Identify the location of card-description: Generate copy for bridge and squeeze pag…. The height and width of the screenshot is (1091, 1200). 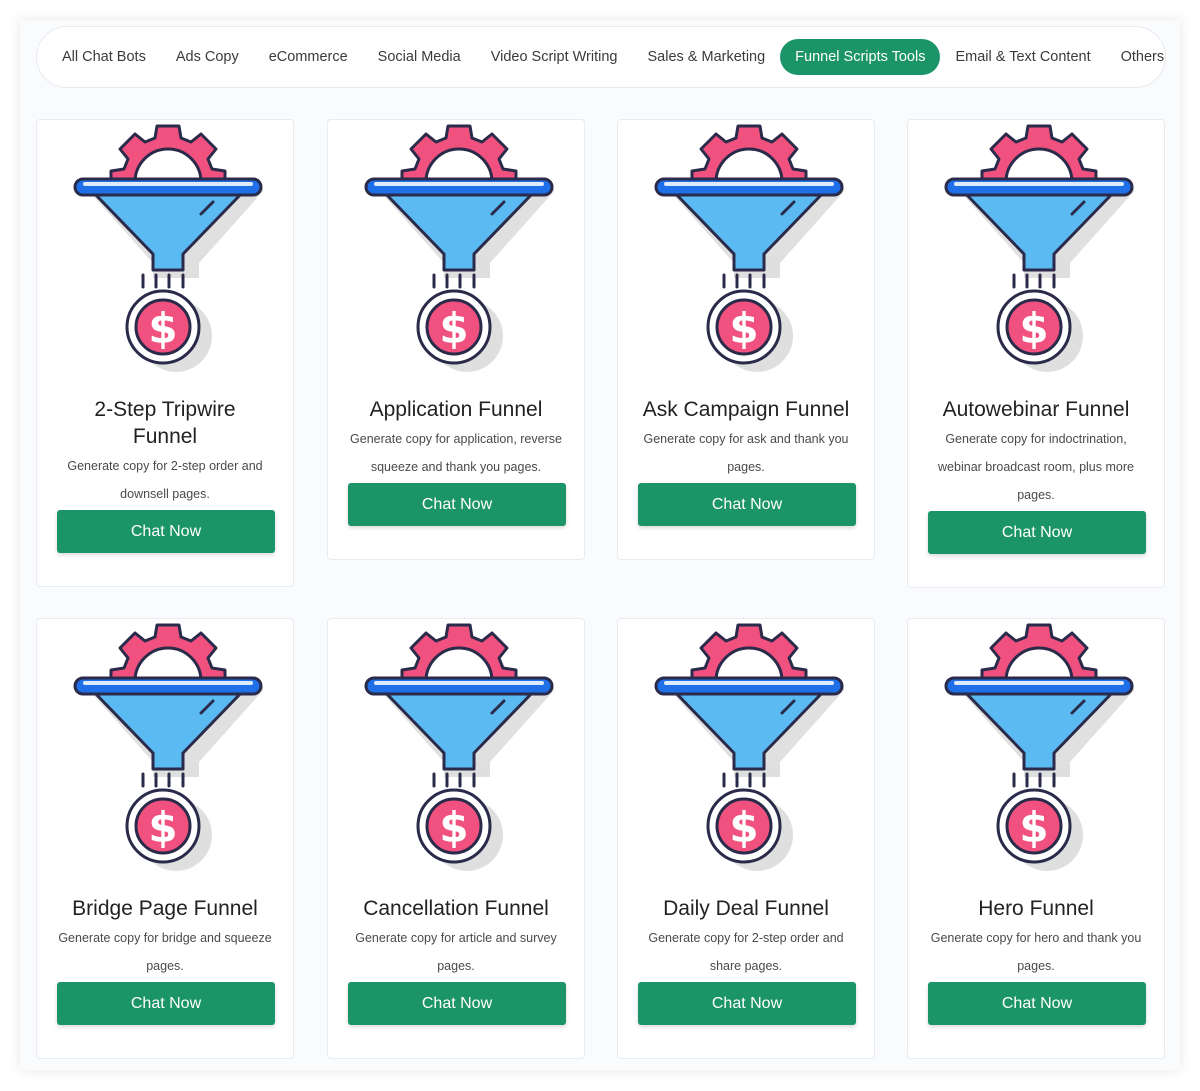
(165, 952).